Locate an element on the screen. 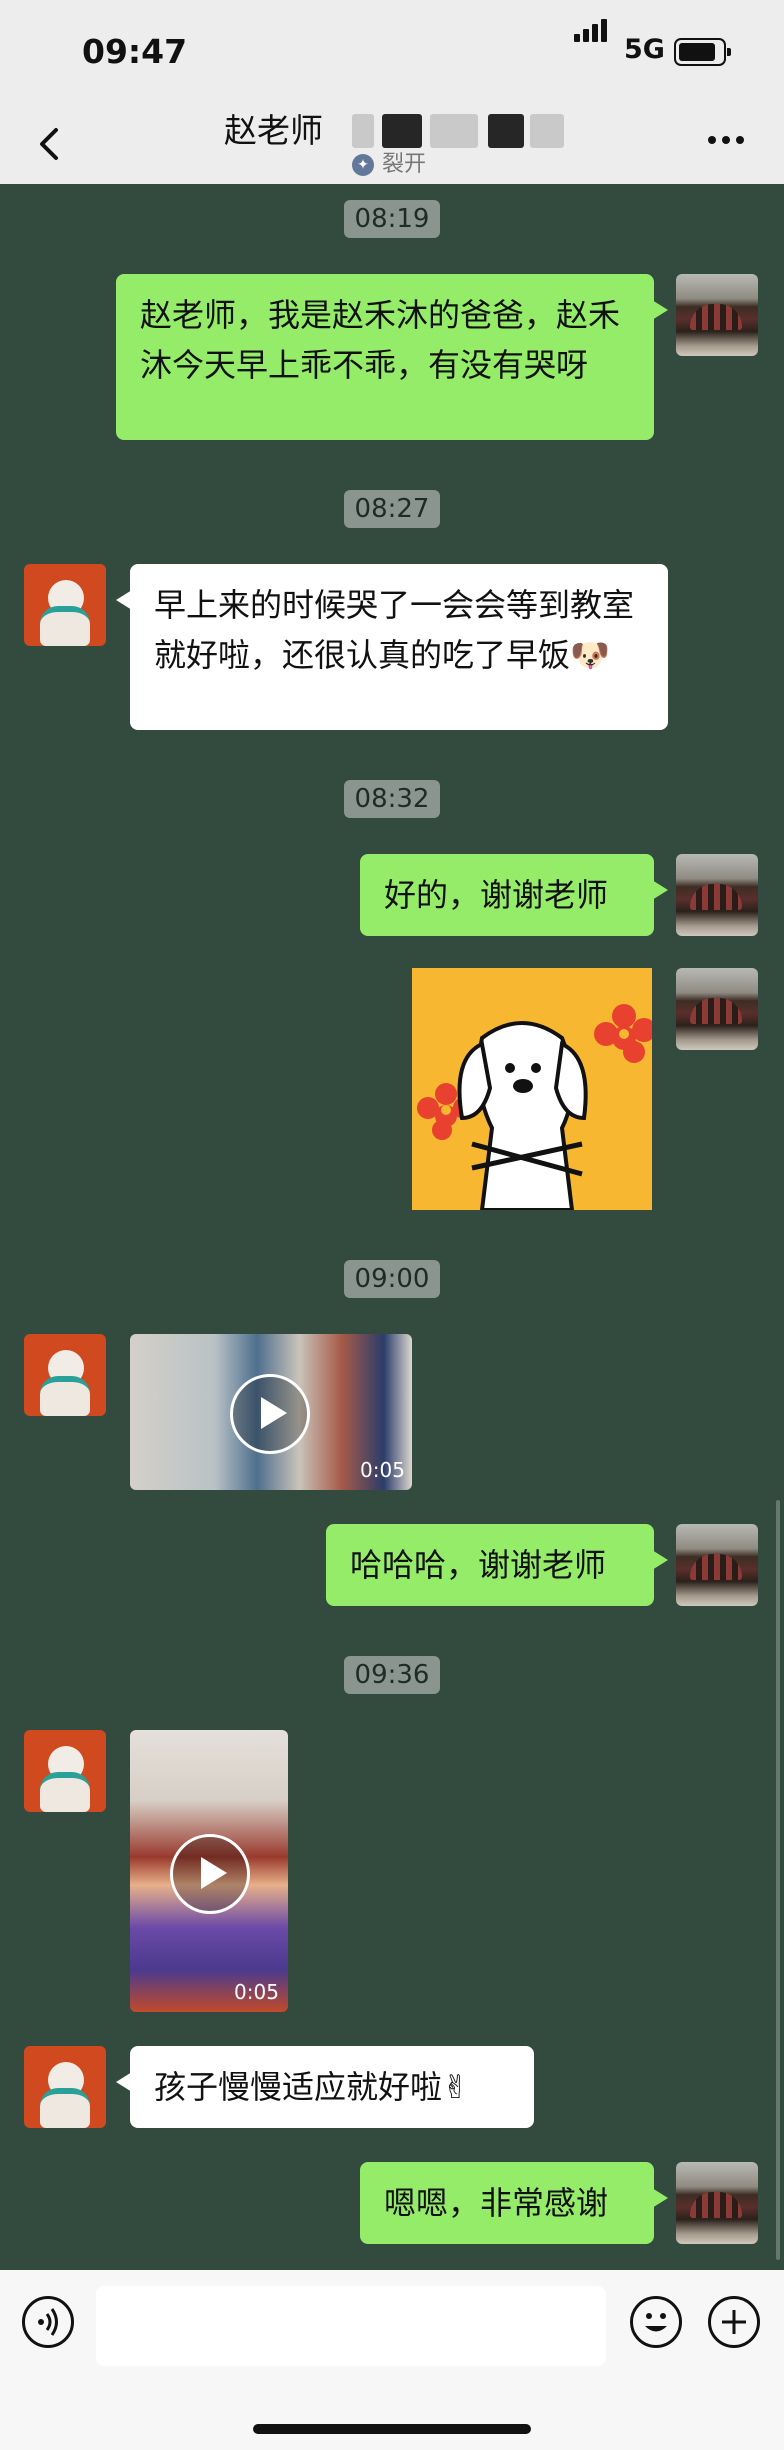 This screenshot has width=784, height=2450. chat-title: 赵老师 is located at coordinates (273, 130).